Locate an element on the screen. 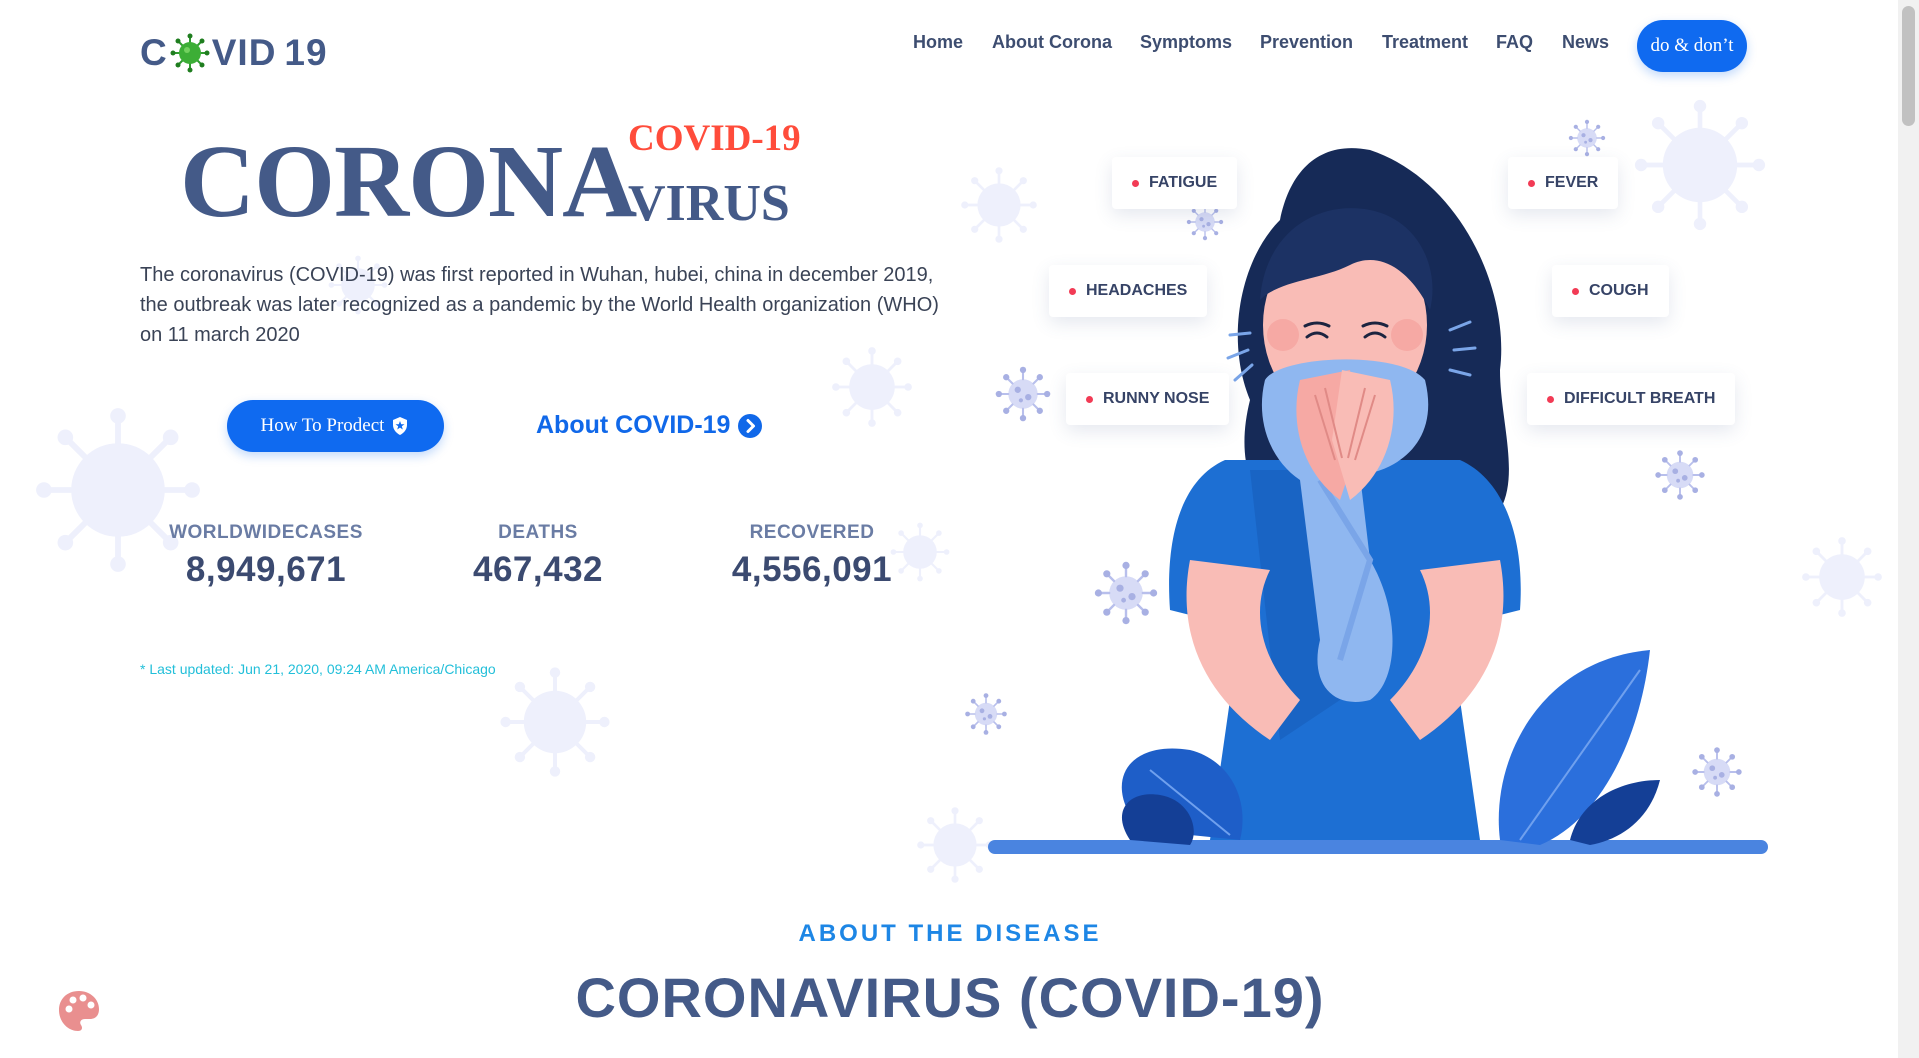 The height and width of the screenshot is (1058, 1919). stat-recovered: RECOVERED 4,556,091 is located at coordinates (812, 556).